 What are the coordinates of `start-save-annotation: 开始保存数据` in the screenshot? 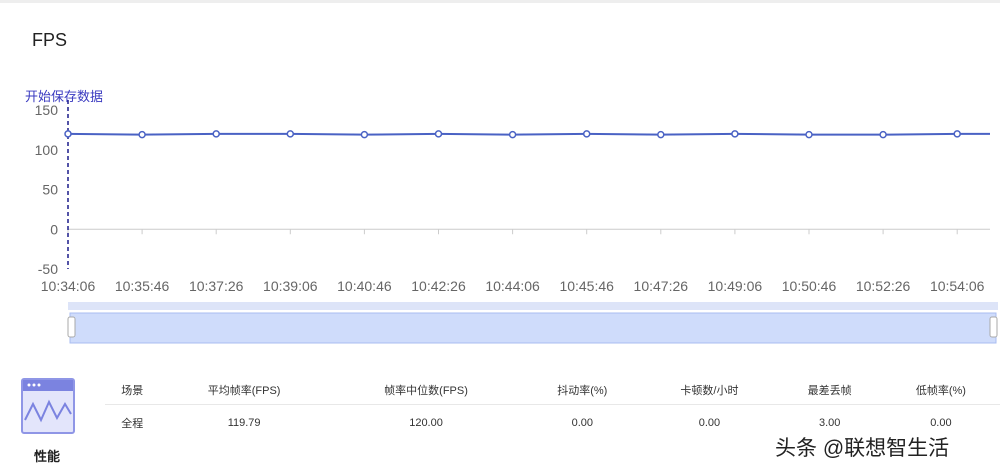 It's located at (64, 96).